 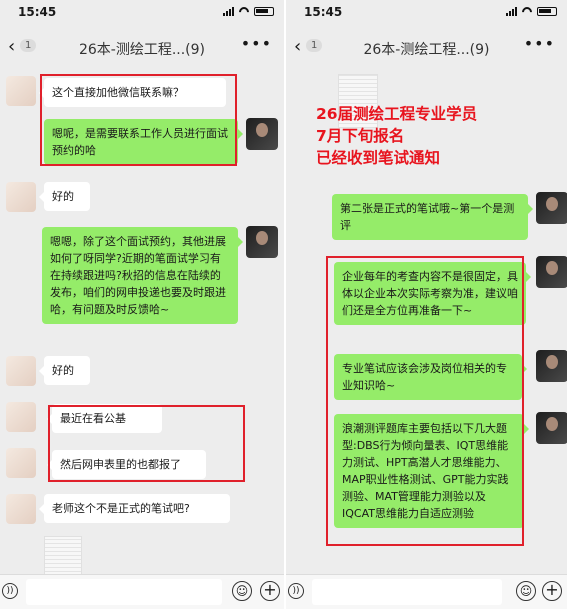 I want to click on message-bubble: 老师这个不是正式的笔试吧?, so click(x=134, y=508).